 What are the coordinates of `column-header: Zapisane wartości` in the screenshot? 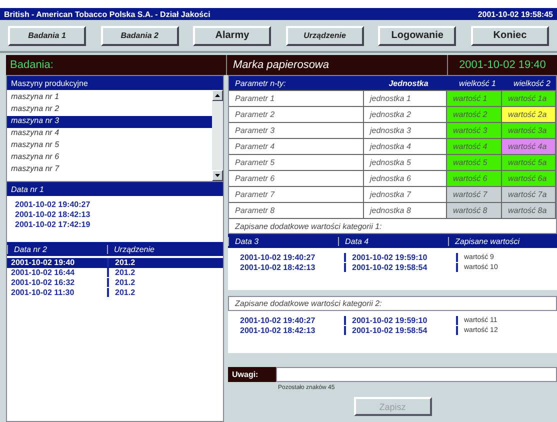 It's located at (502, 241).